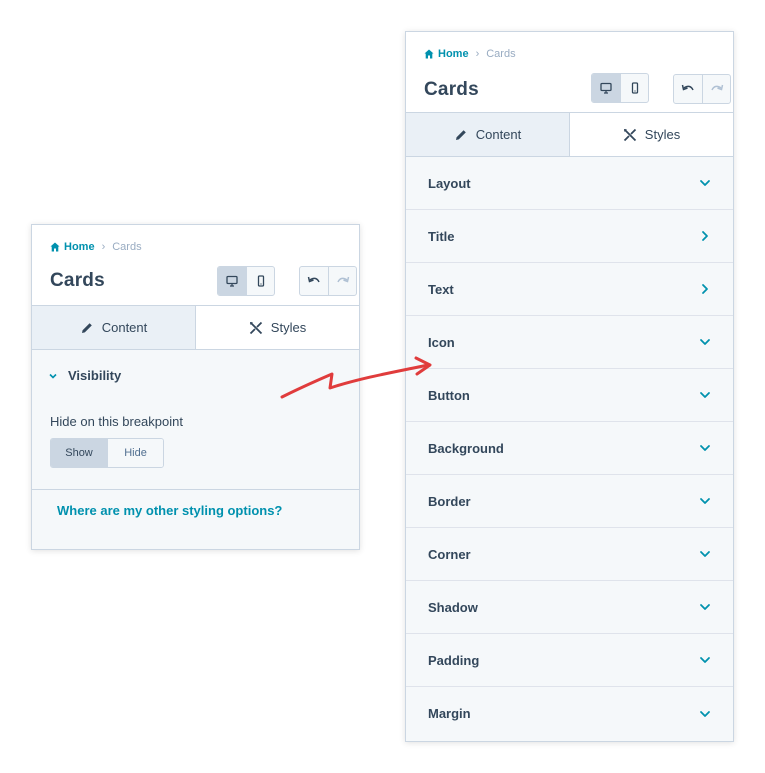  What do you see at coordinates (569, 554) in the screenshot?
I see `section-corner: Corner` at bounding box center [569, 554].